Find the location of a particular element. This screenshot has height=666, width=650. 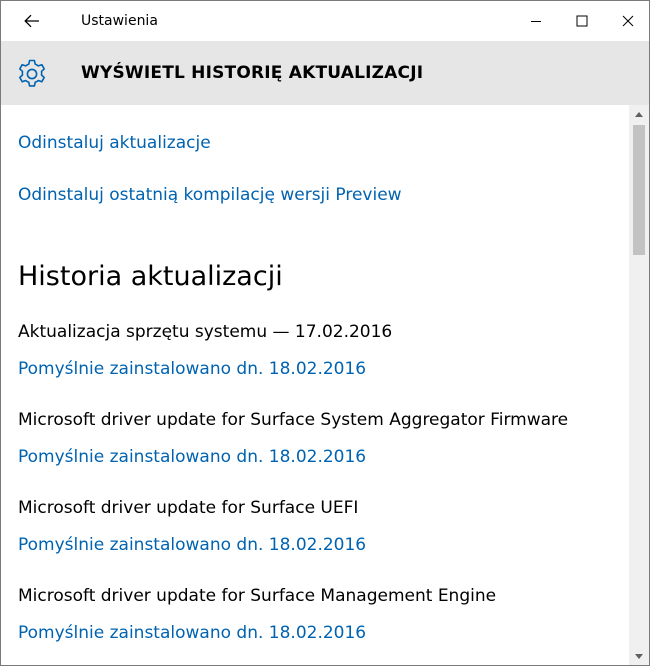

scroll-down-button is located at coordinates (639, 656).